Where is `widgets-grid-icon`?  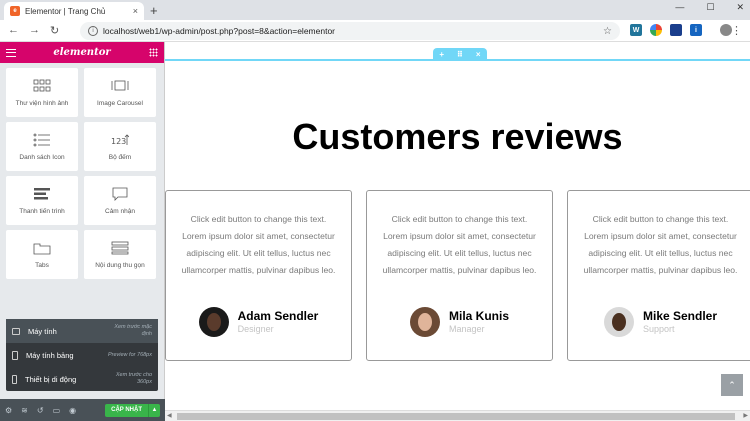
widgets-grid-icon is located at coordinates (153, 52).